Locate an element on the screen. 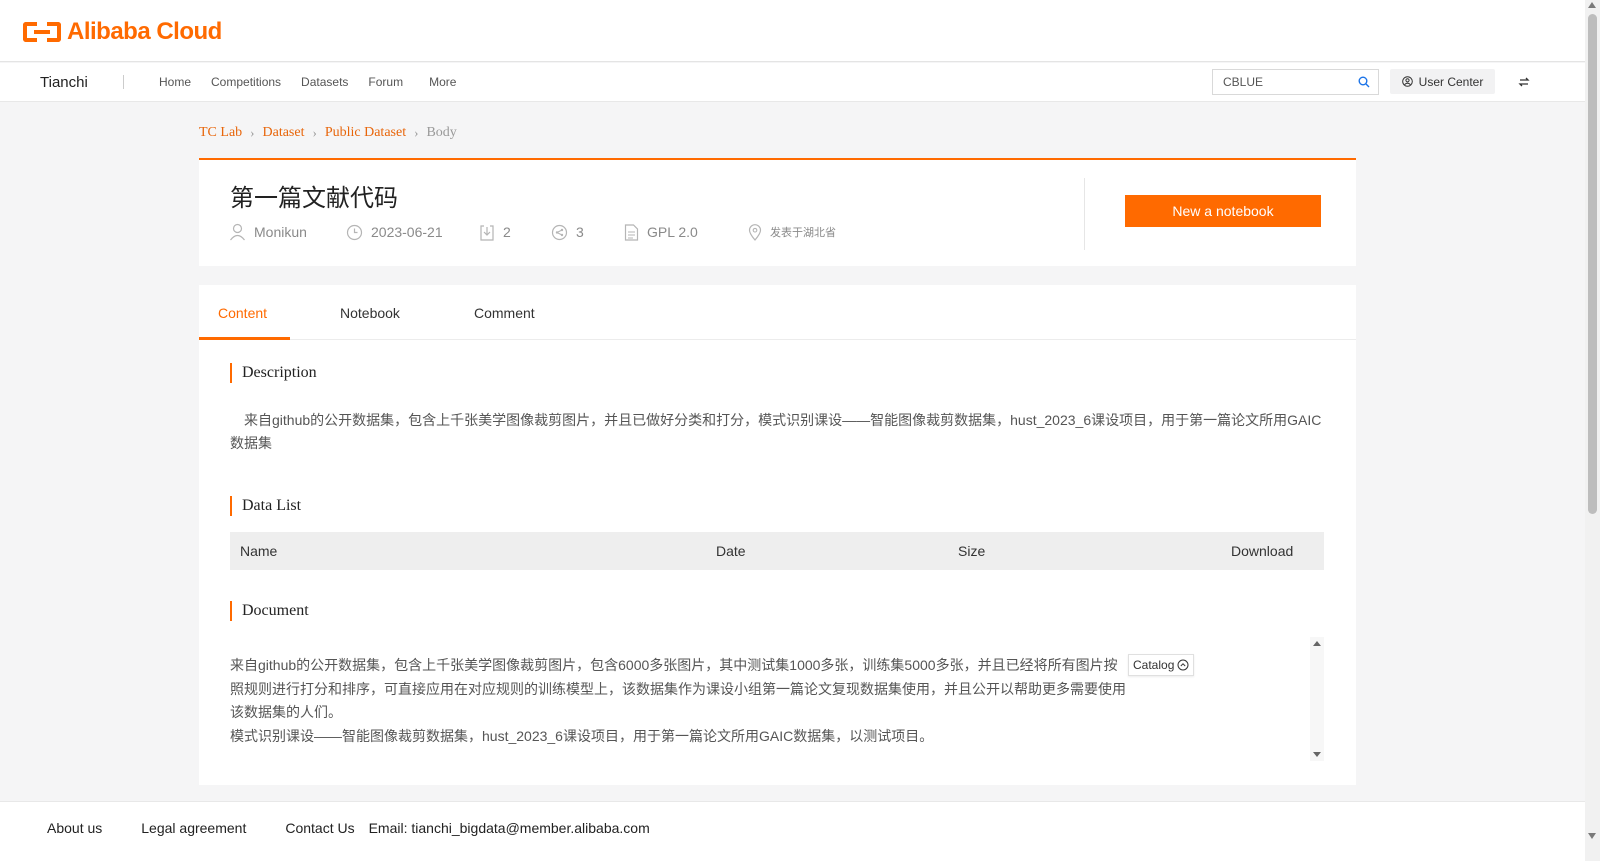 The width and height of the screenshot is (1600, 861). location-text: 发表于湖北省 is located at coordinates (803, 233).